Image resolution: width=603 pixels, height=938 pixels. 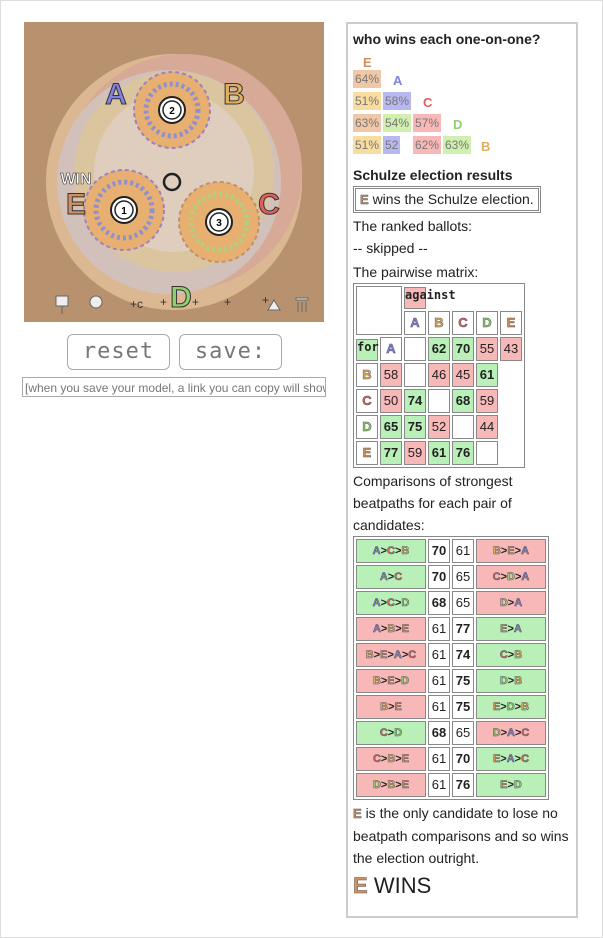 I want to click on against-header: against, so click(x=430, y=298).